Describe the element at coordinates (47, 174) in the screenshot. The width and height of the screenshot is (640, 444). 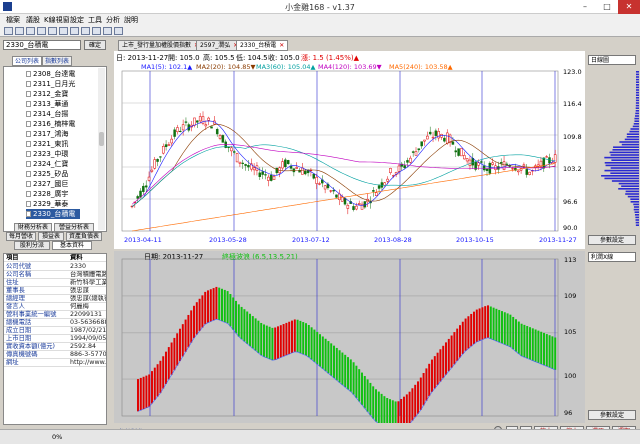
I see `list-item: 2325_矽品` at that location.